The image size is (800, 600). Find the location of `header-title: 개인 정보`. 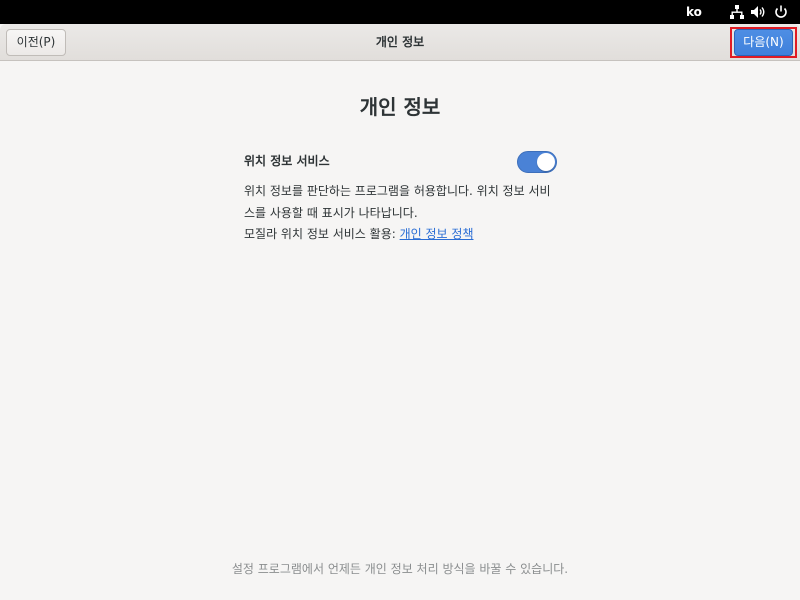

header-title: 개인 정보 is located at coordinates (400, 42).